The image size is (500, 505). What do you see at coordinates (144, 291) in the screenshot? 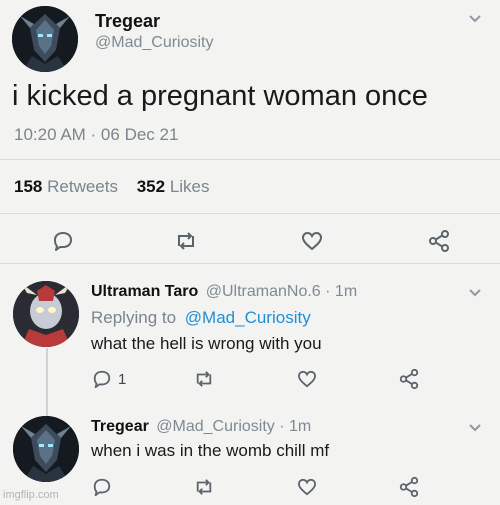
I see `display-name: Ultraman Taro` at bounding box center [144, 291].